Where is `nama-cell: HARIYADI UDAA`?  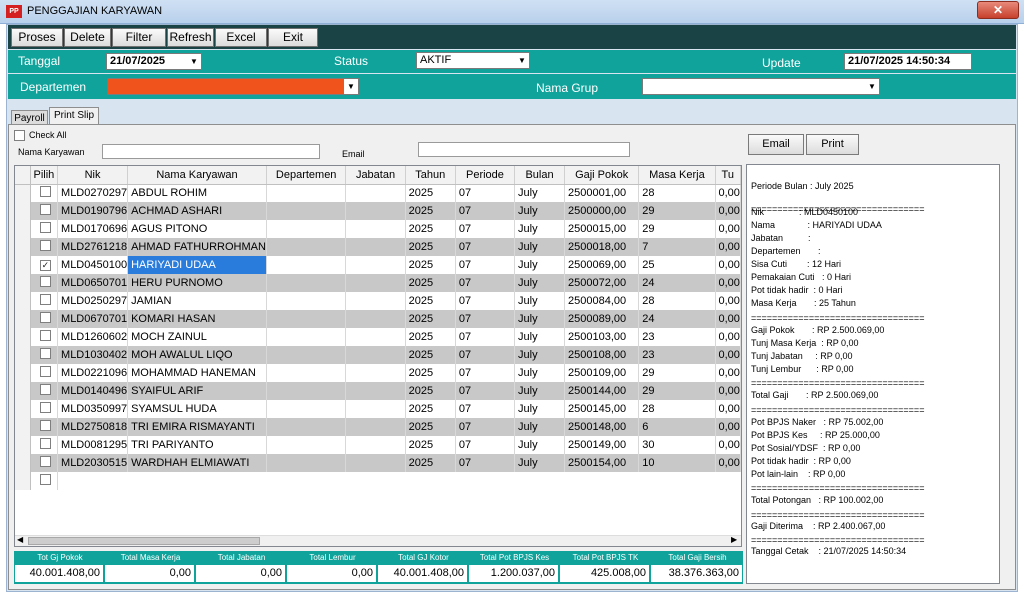 nama-cell: HARIYADI UDAA is located at coordinates (197, 265).